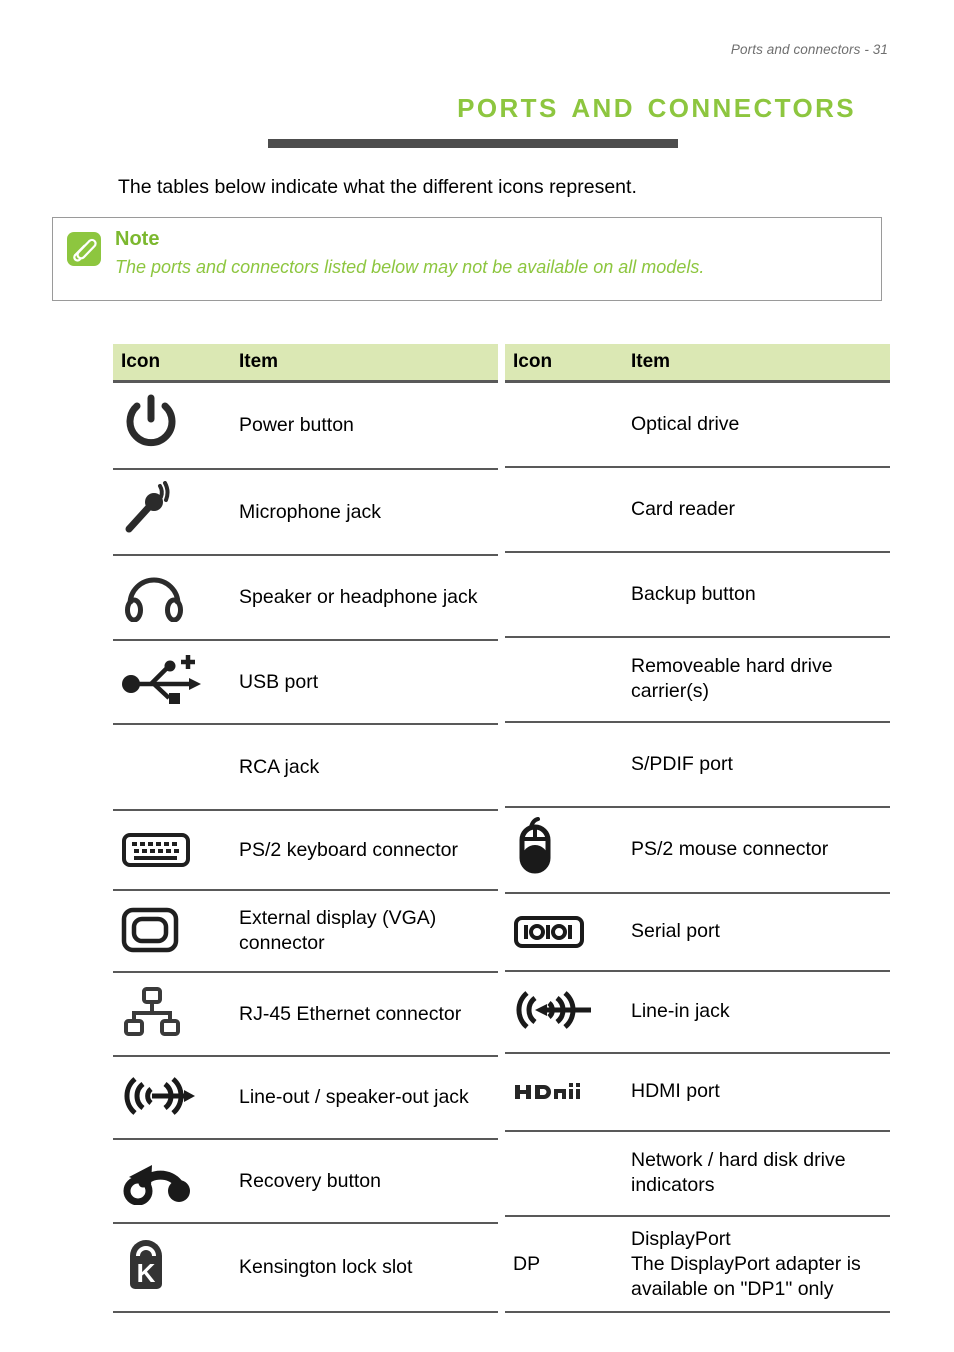 The image size is (954, 1352). I want to click on item-label: Speaker or headphone jack, so click(361, 598).